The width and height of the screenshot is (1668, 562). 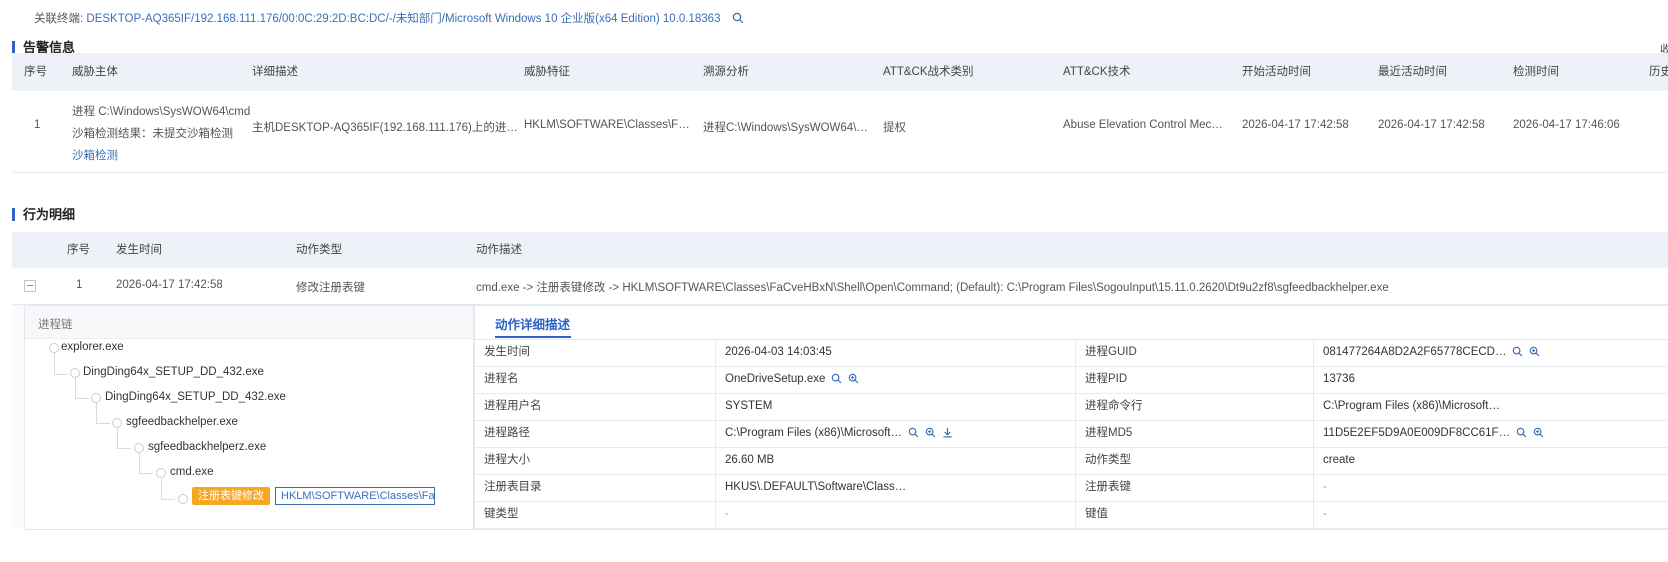 What do you see at coordinates (595, 353) in the screenshot?
I see `detail-key-0-k1: 发生时间` at bounding box center [595, 353].